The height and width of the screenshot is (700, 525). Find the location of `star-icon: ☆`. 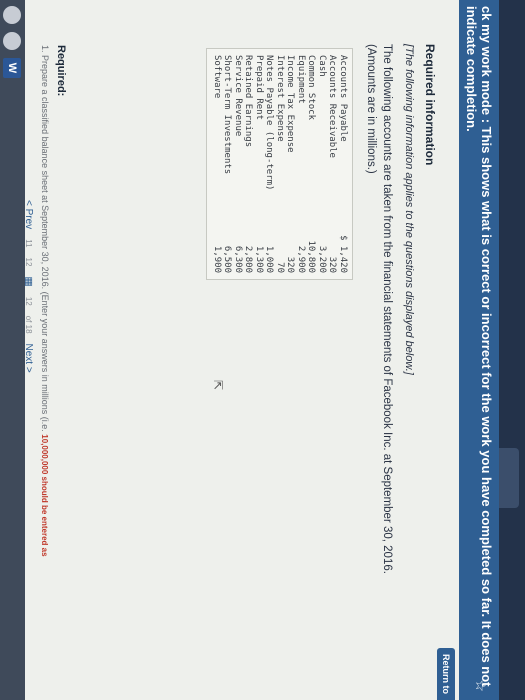

star-icon: ☆ is located at coordinates (480, 685).